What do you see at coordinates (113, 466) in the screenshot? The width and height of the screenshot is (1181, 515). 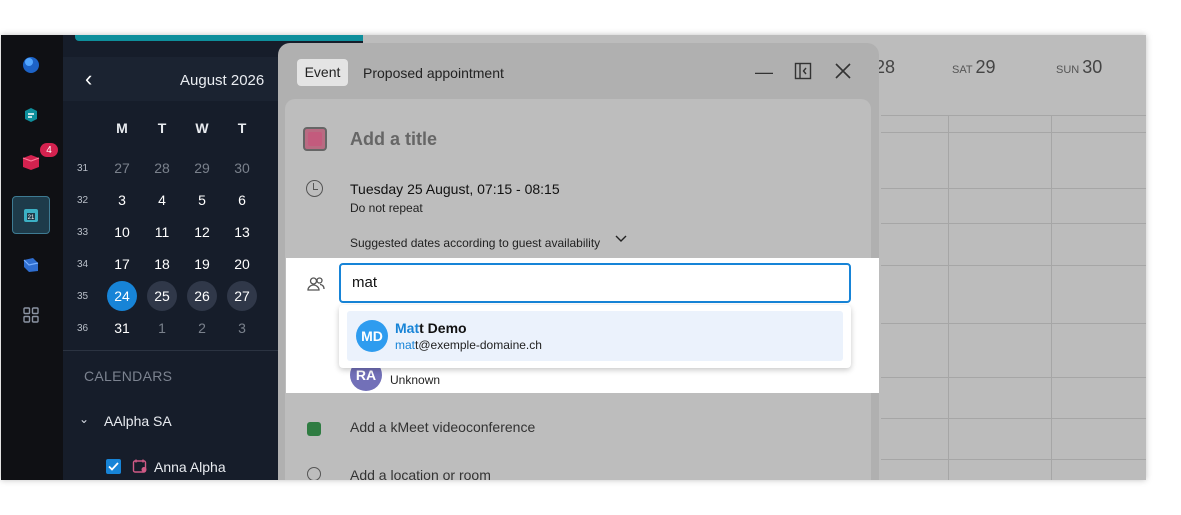 I see `calendar-checkbox` at bounding box center [113, 466].